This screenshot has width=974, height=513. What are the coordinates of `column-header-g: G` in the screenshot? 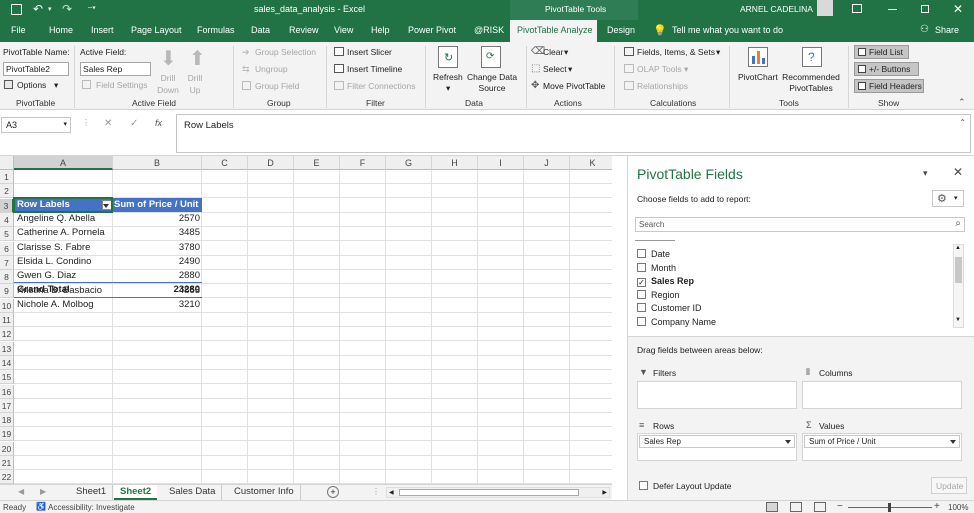 It's located at (409, 163).